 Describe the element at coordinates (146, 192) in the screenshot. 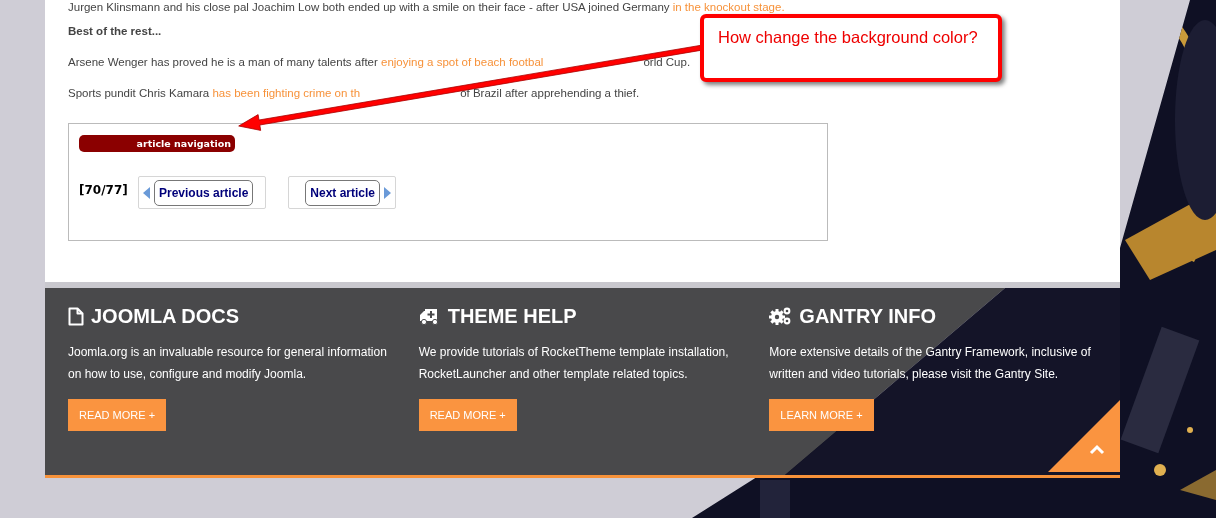

I see `left-arrow-icon` at that location.